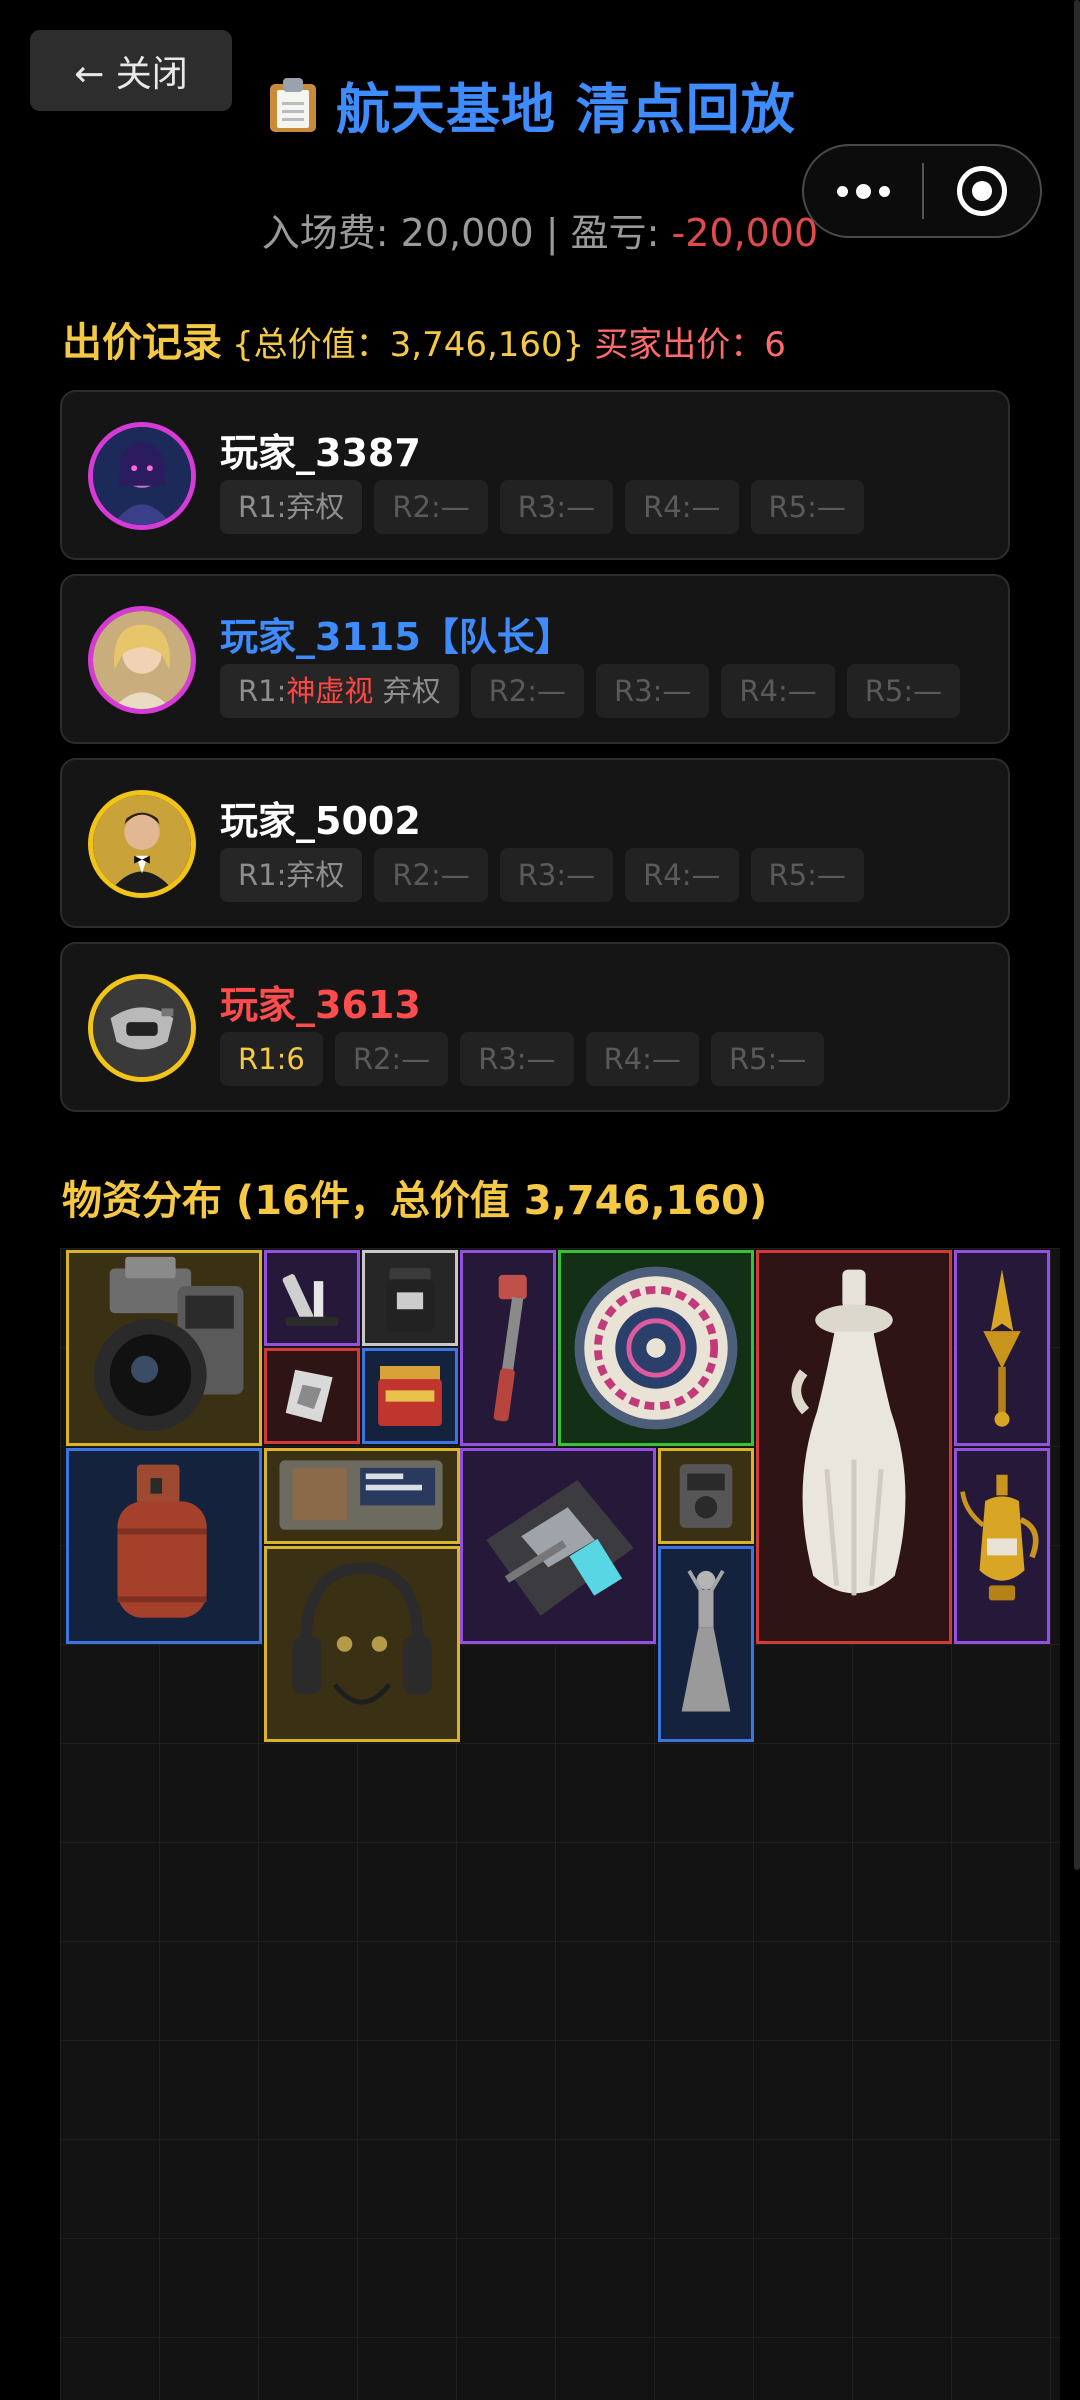 The image size is (1080, 2400). What do you see at coordinates (142, 1028) in the screenshot?
I see `avatar-helmet` at bounding box center [142, 1028].